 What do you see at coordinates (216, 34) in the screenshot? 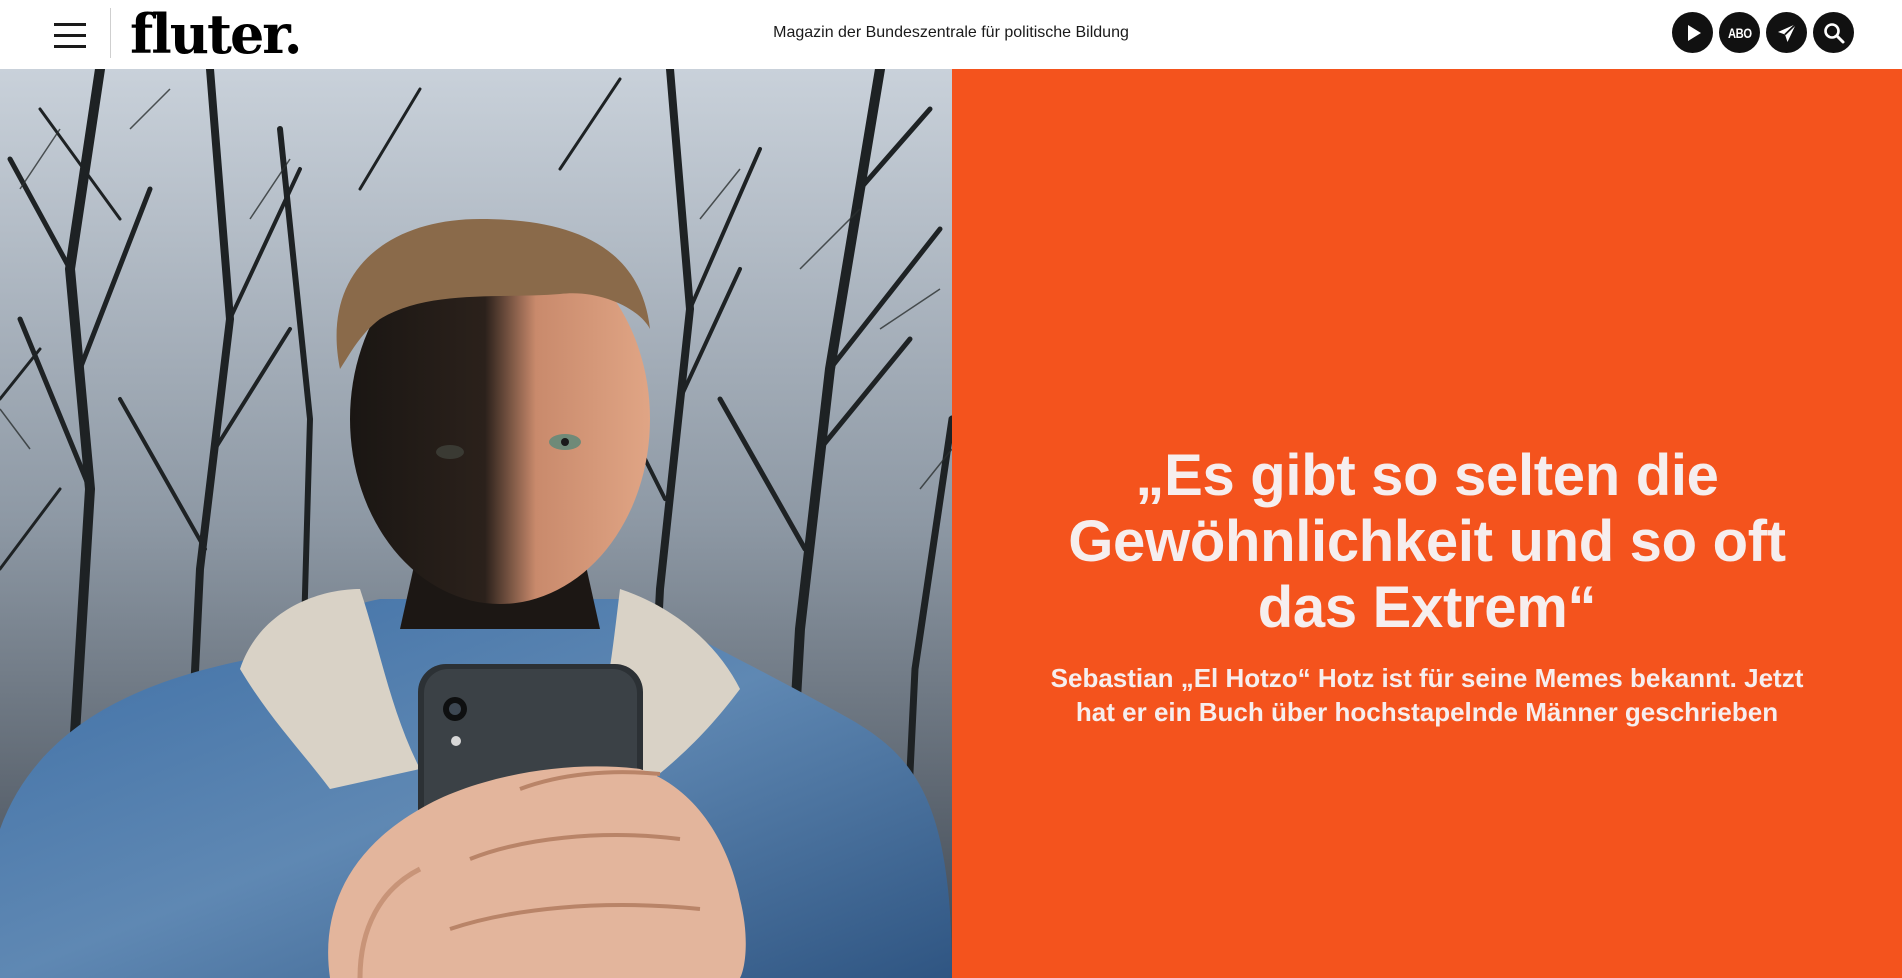
I see `site-logo: fluter.` at bounding box center [216, 34].